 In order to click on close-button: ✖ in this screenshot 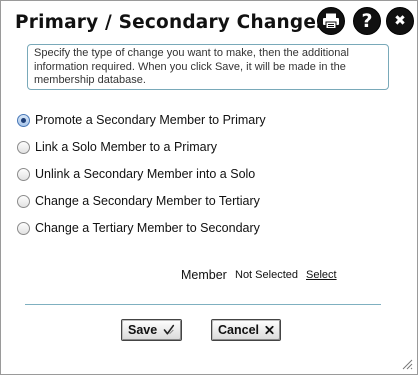, I will do `click(400, 21)`.